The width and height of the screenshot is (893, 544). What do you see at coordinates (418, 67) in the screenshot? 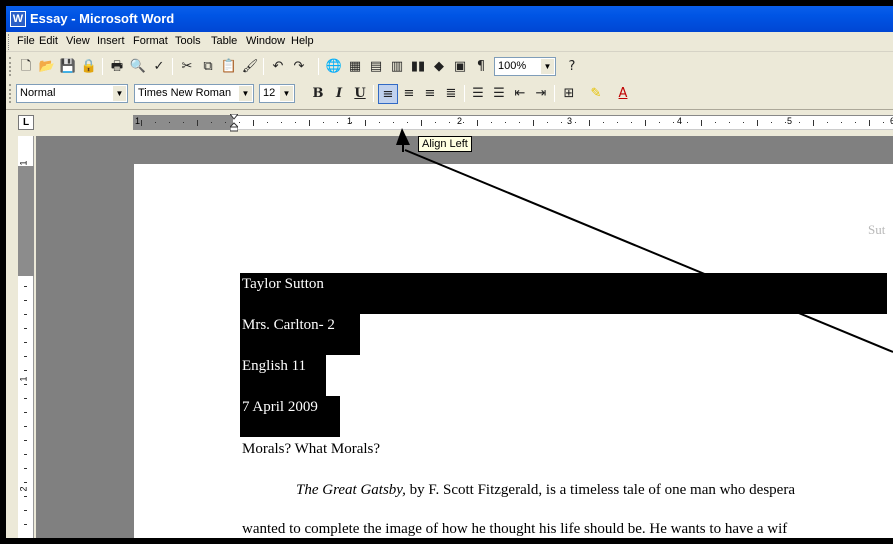
I see `columns-icon: ▮▮` at bounding box center [418, 67].